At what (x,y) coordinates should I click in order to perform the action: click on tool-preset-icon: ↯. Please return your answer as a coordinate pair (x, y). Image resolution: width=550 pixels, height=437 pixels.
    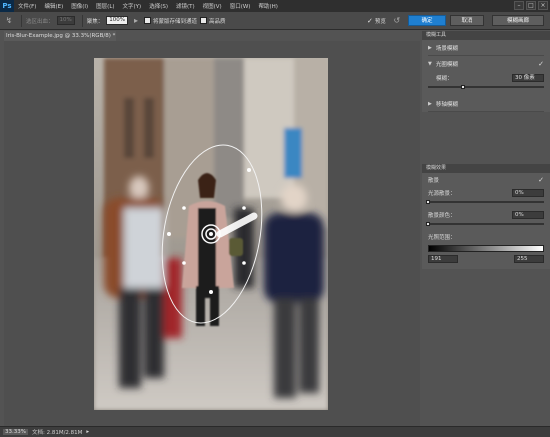
    Looking at the image, I should click on (9, 21).